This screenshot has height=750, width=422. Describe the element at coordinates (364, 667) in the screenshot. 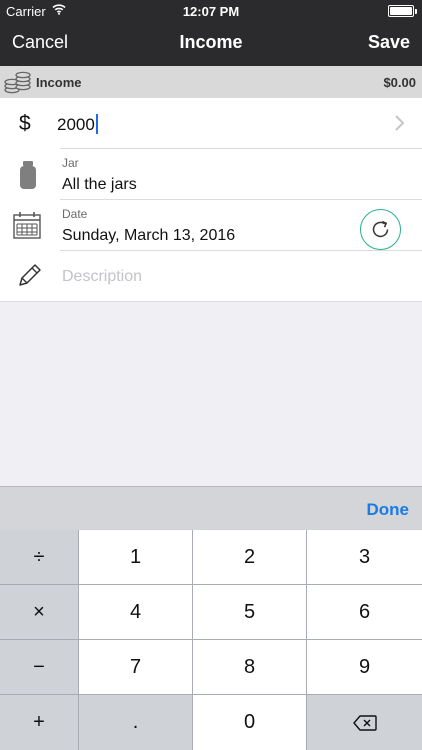

I see `key-9: 9` at that location.